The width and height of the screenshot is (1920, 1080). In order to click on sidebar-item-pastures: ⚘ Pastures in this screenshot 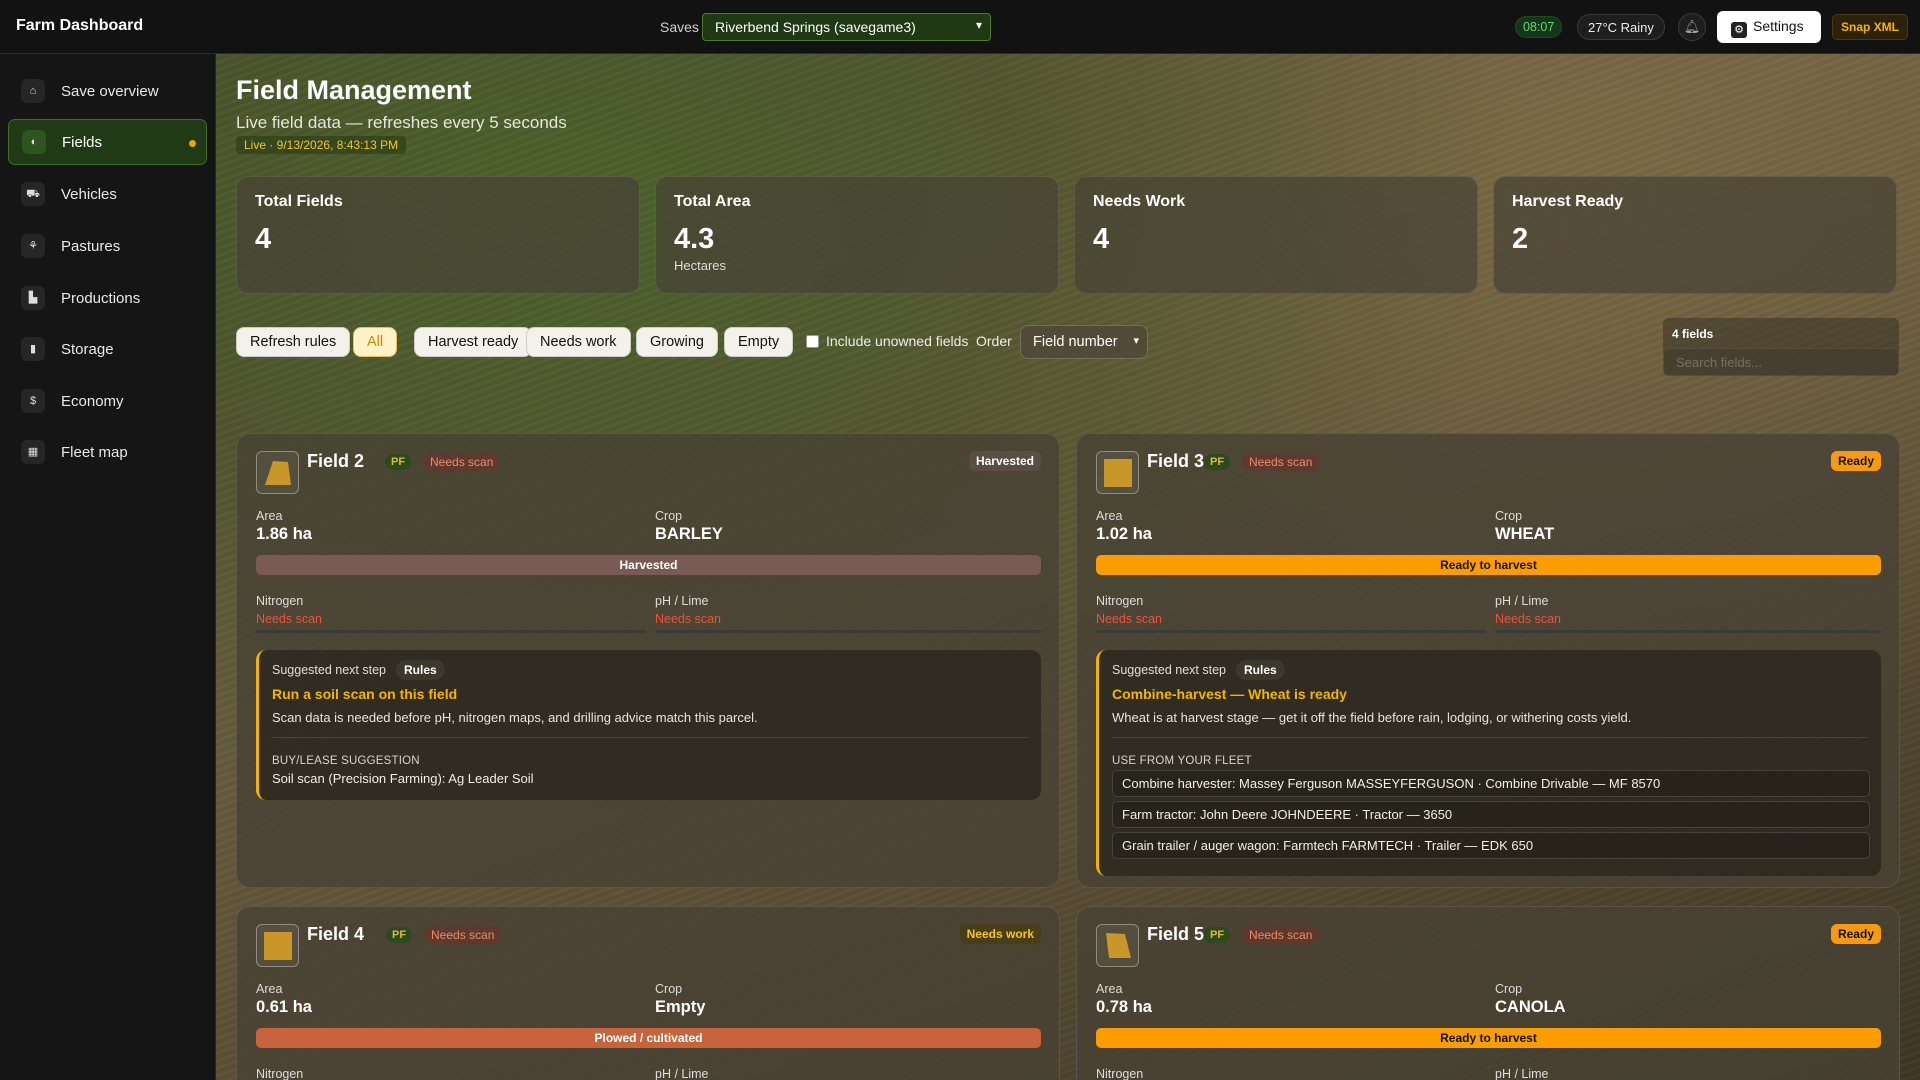, I will do `click(107, 246)`.